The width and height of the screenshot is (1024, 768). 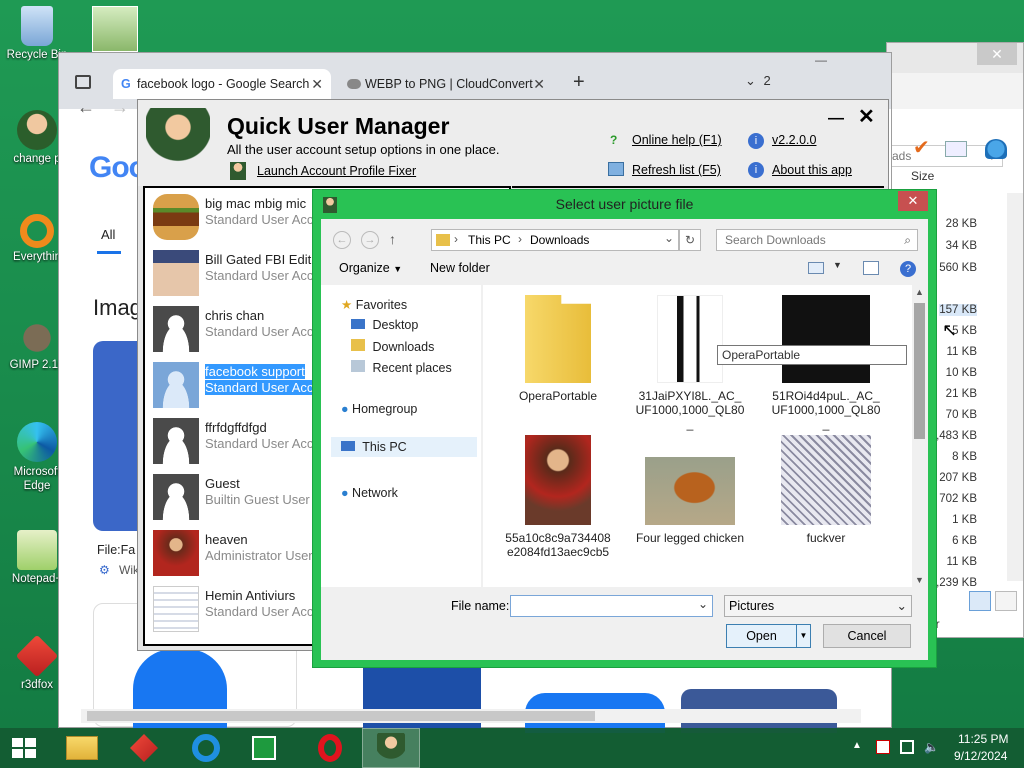 I want to click on file-item-fuckver: fuckver, so click(x=826, y=490).